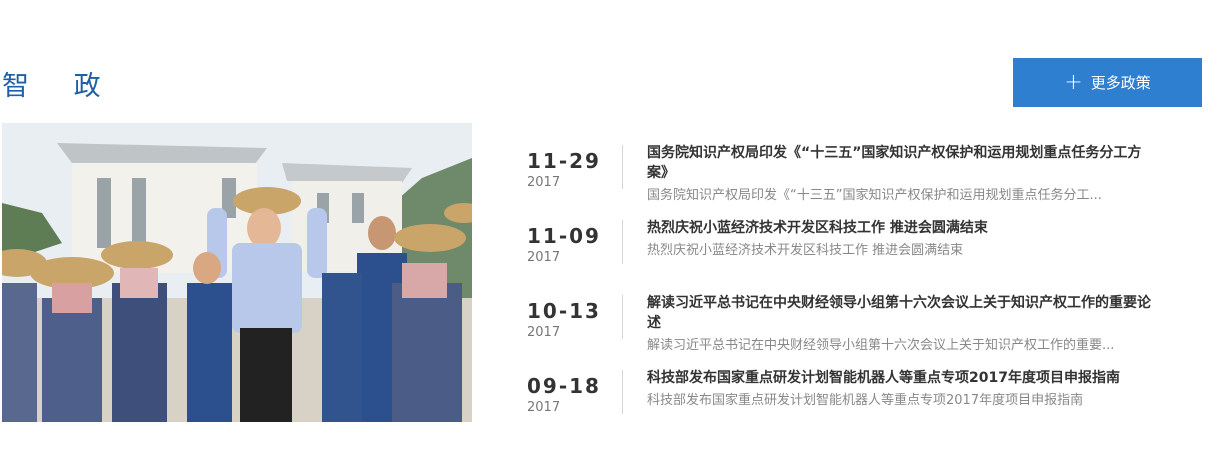 The image size is (1210, 476). I want to click on news-date-monthday: 11-29, so click(564, 161).